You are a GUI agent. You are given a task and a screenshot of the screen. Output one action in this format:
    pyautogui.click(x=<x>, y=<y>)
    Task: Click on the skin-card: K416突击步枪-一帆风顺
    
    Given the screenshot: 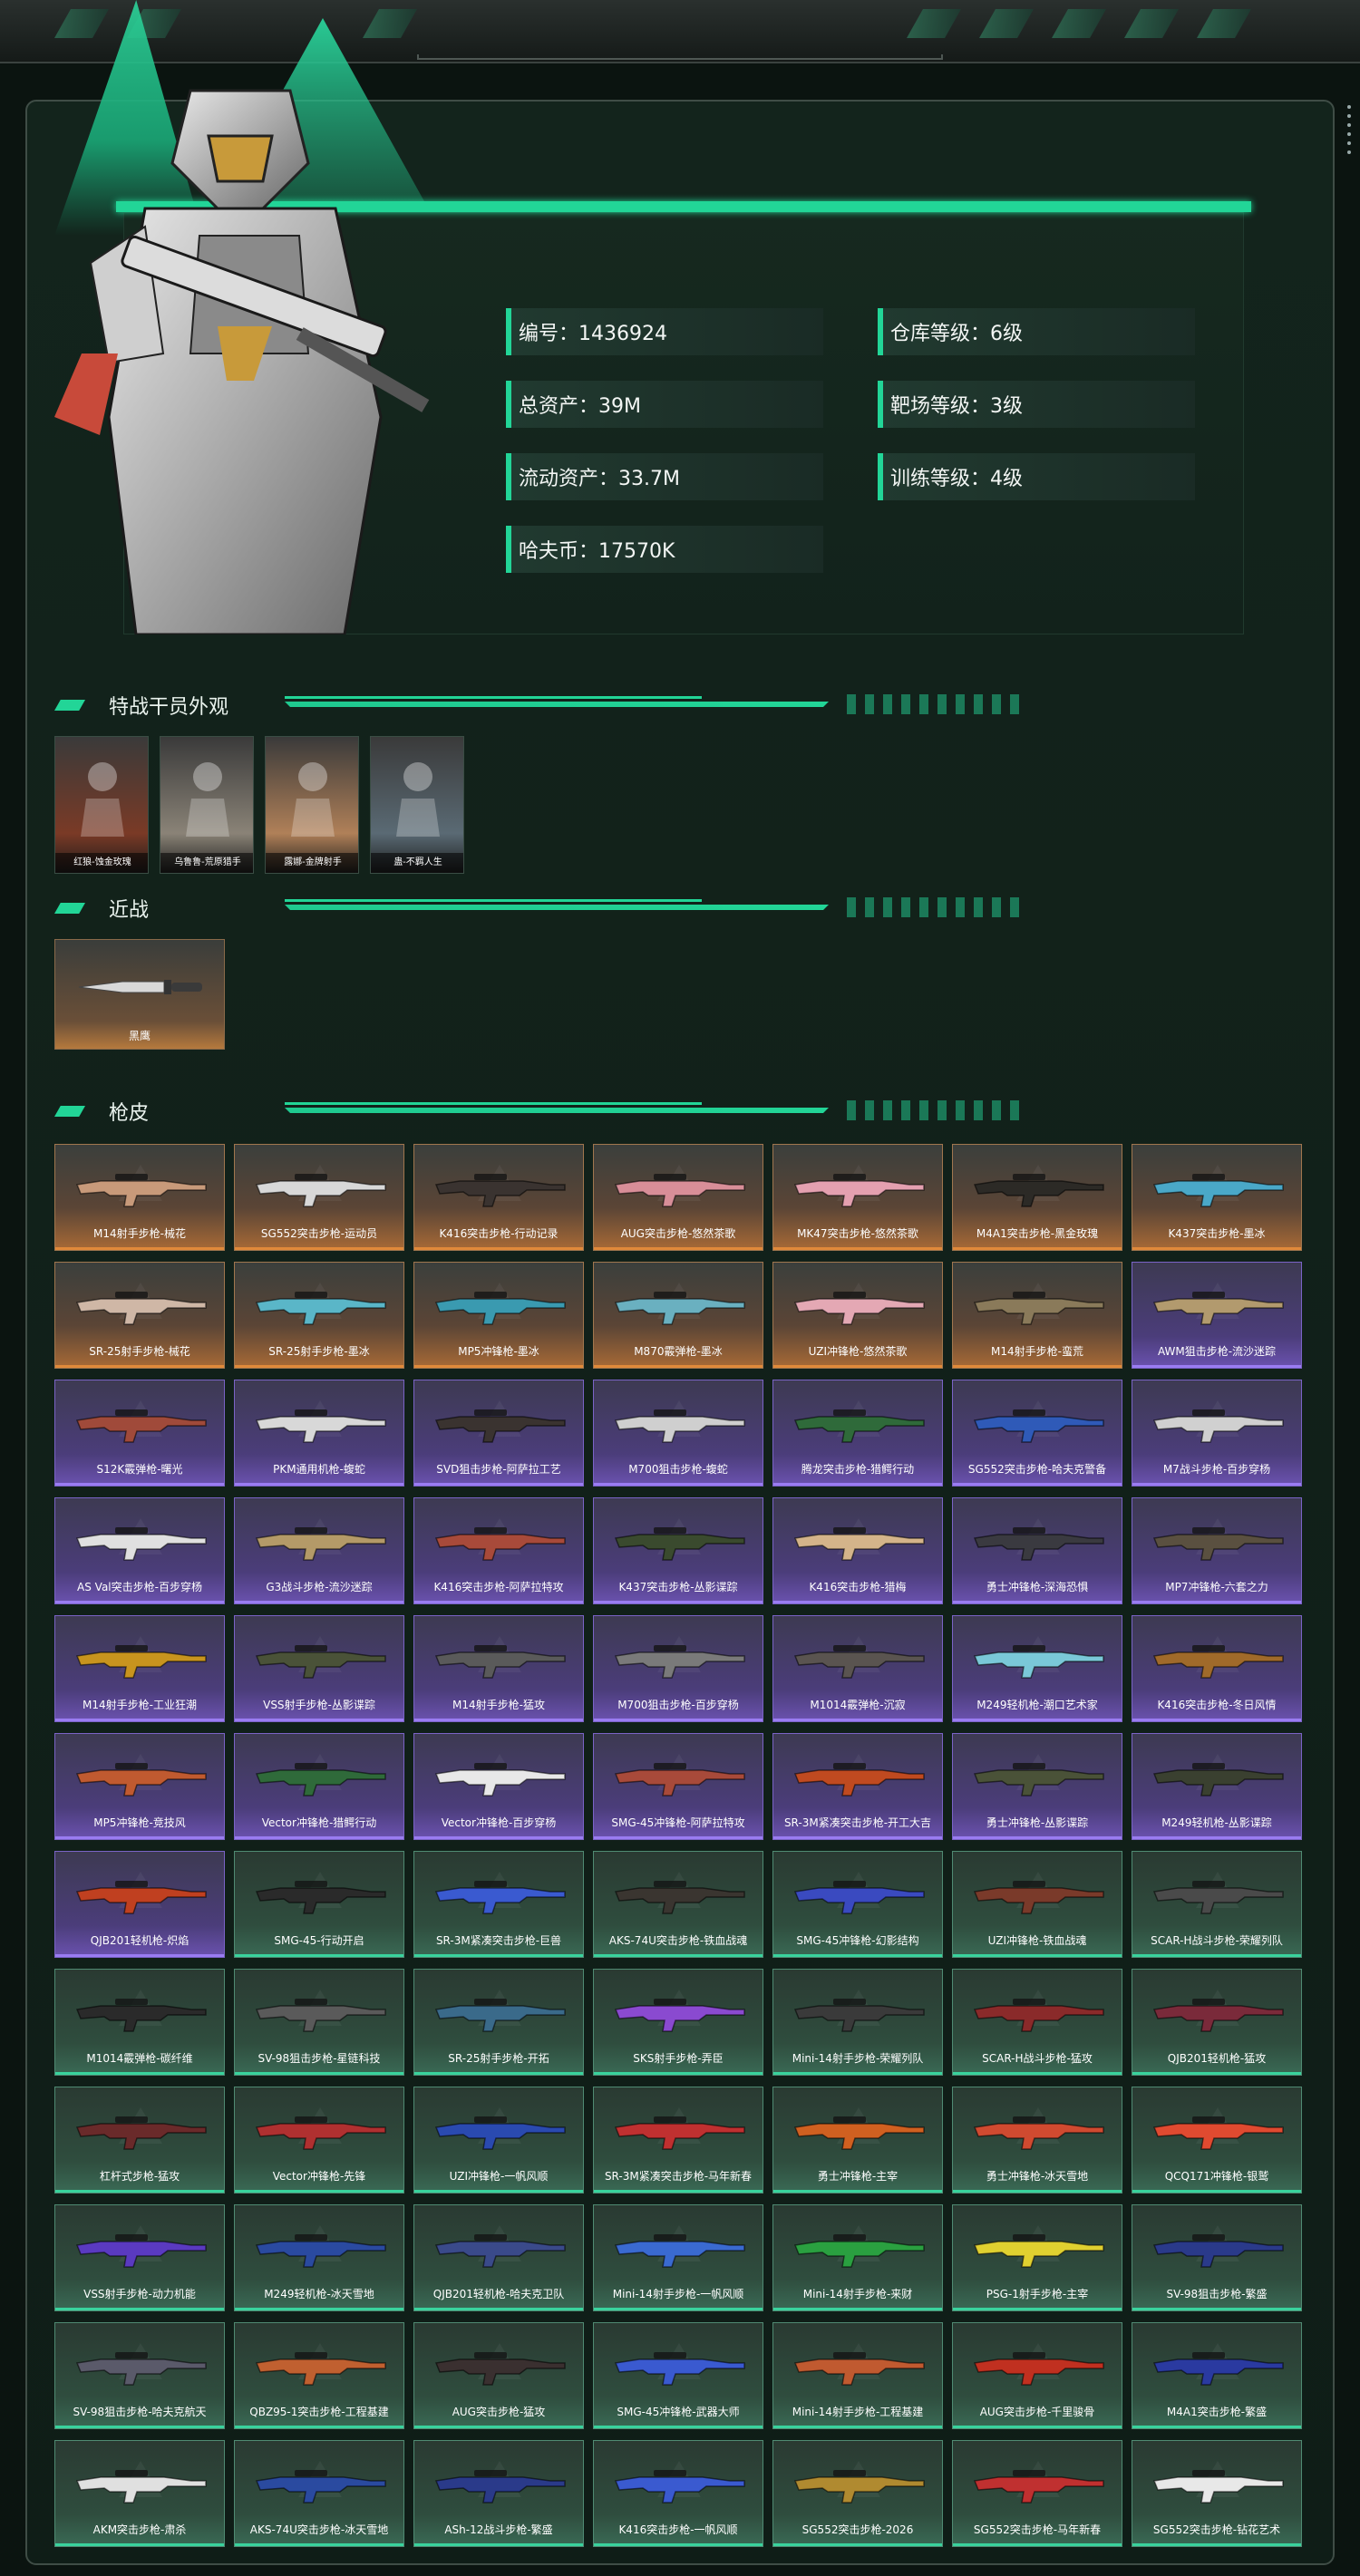 What is the action you would take?
    pyautogui.click(x=678, y=2493)
    